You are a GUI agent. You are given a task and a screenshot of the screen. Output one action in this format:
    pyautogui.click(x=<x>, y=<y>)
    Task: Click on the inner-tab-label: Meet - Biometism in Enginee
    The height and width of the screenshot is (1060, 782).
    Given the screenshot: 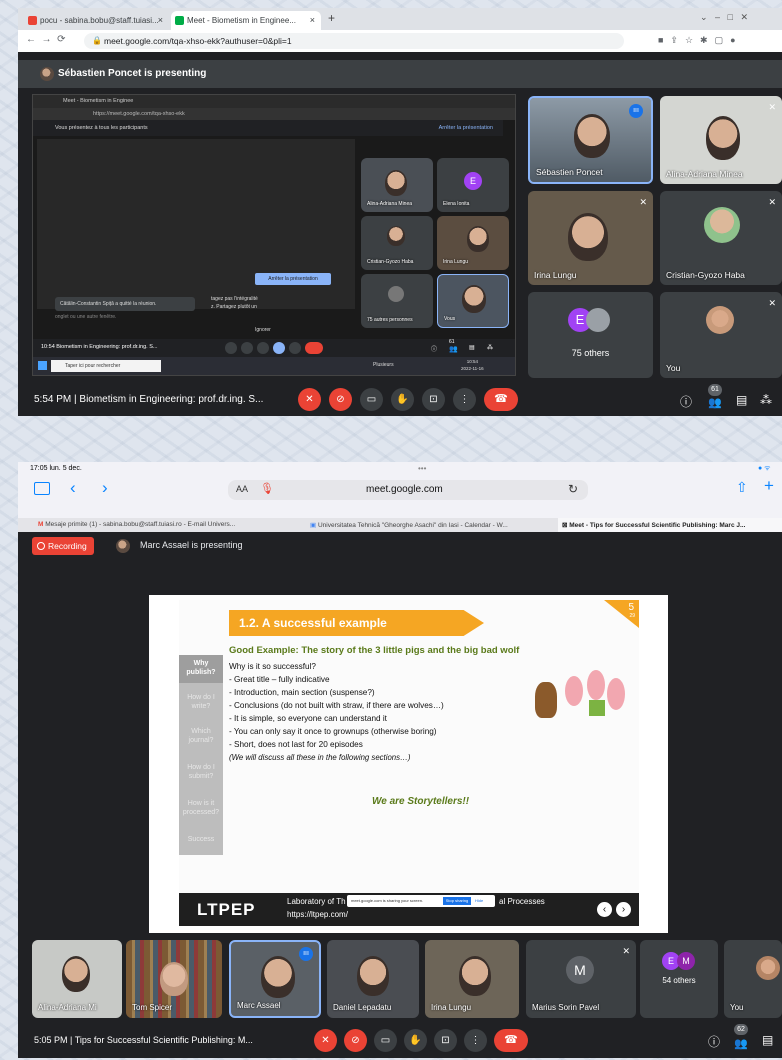 What is the action you would take?
    pyautogui.click(x=98, y=101)
    